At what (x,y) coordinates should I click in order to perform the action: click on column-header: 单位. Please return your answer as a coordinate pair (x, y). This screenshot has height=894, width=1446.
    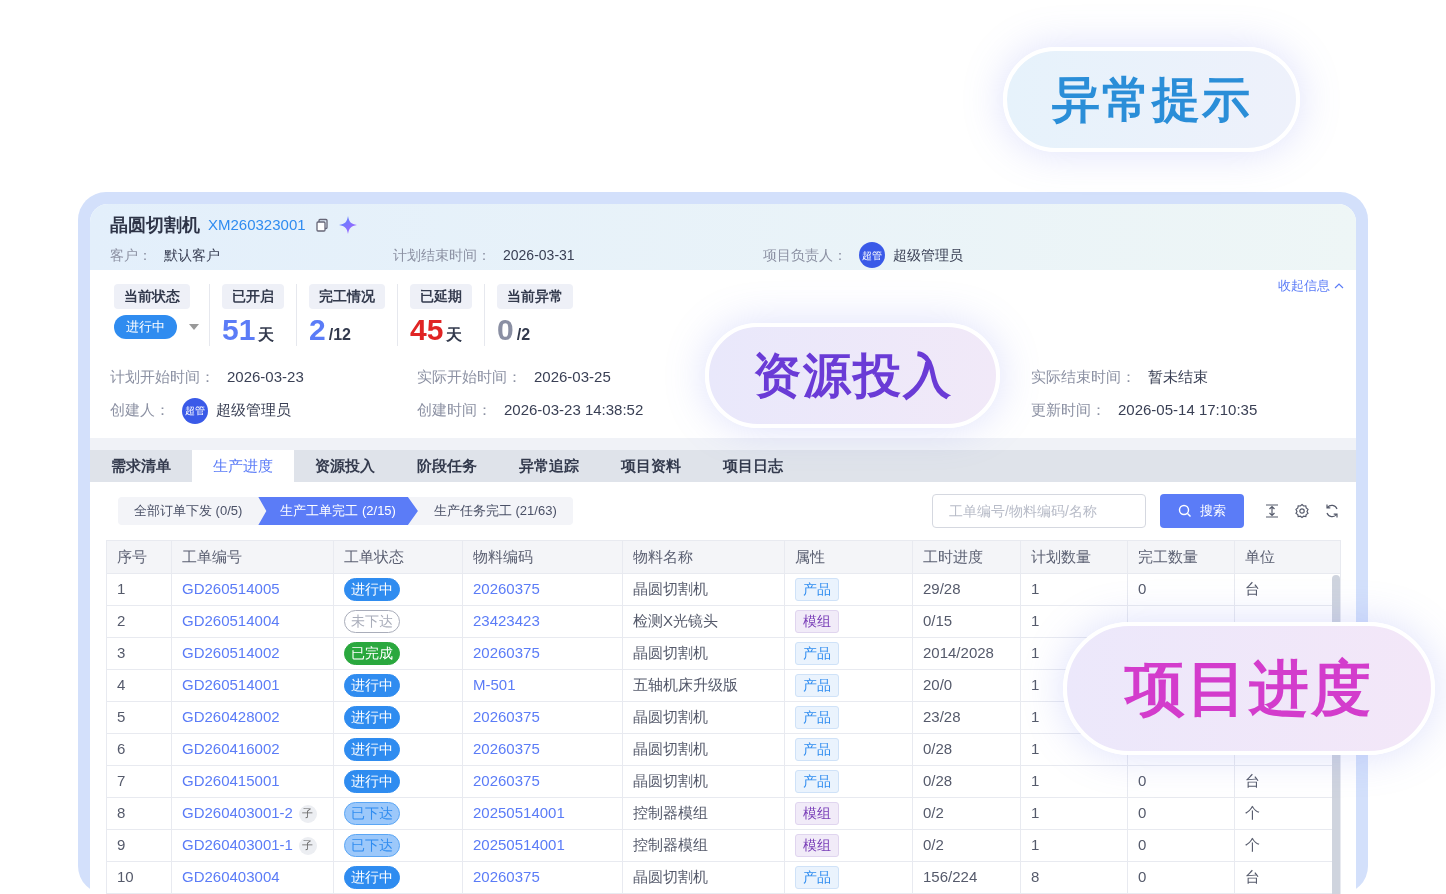
    Looking at the image, I should click on (1287, 557).